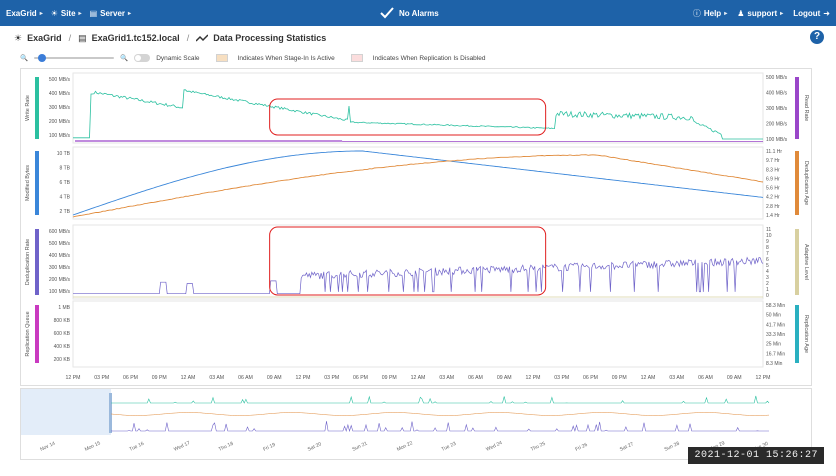  Describe the element at coordinates (65, 198) in the screenshot. I see `left-tick-label: 4 TB` at that location.